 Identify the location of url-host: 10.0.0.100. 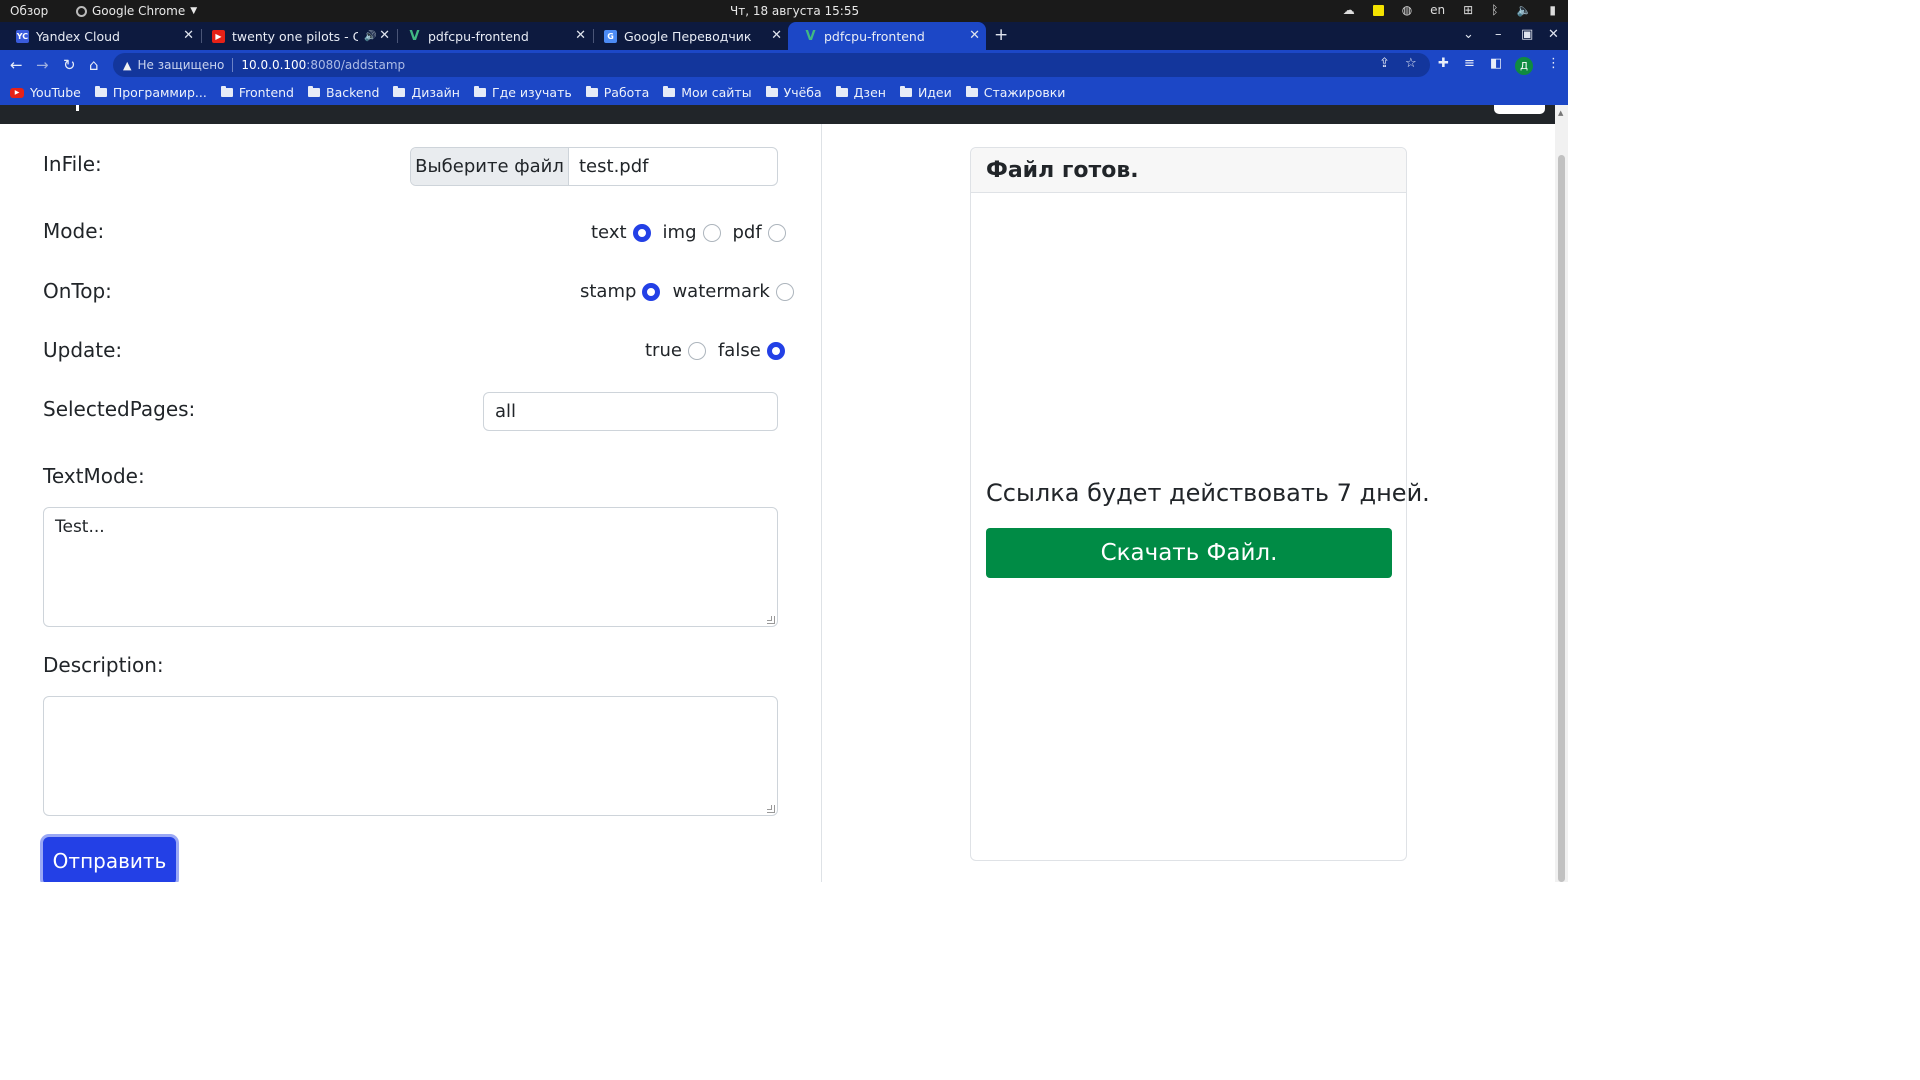
(274, 65).